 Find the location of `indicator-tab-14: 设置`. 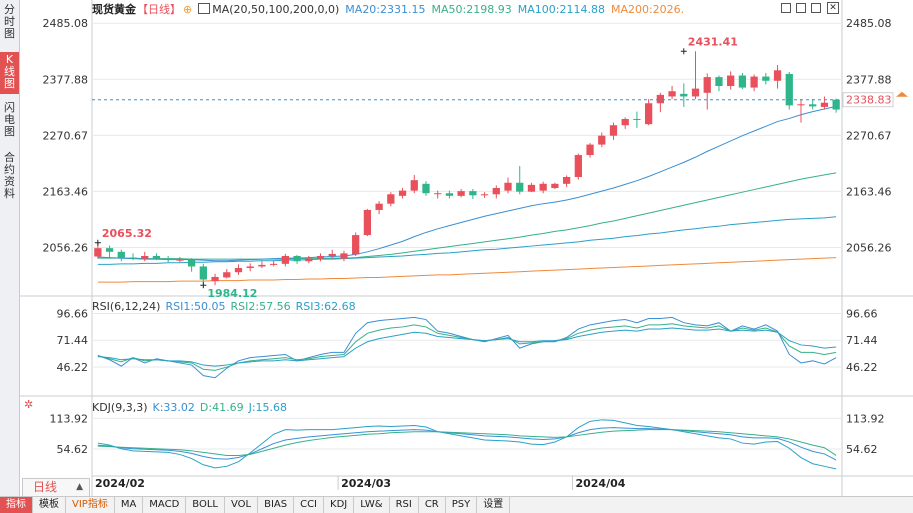

indicator-tab-14: 设置 is located at coordinates (494, 505).